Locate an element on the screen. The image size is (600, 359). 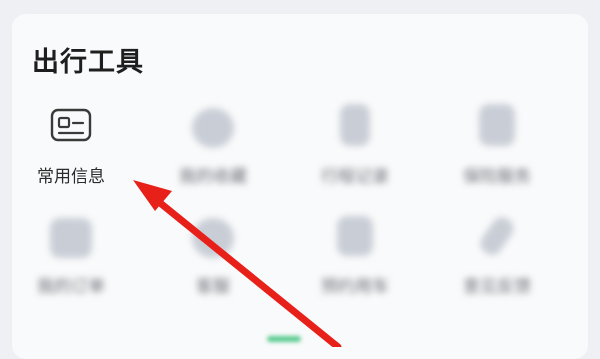
tool-item: 我的收藏 is located at coordinates (213, 159).